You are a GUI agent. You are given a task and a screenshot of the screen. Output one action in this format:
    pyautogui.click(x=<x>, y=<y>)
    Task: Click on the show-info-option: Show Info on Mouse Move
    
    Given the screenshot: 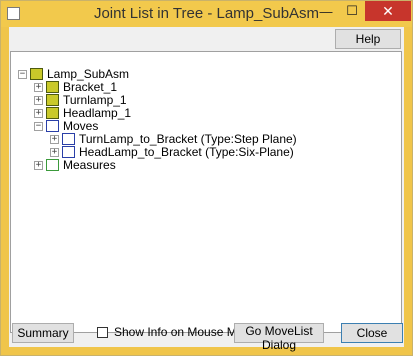 What is the action you would take?
    pyautogui.click(x=176, y=332)
    